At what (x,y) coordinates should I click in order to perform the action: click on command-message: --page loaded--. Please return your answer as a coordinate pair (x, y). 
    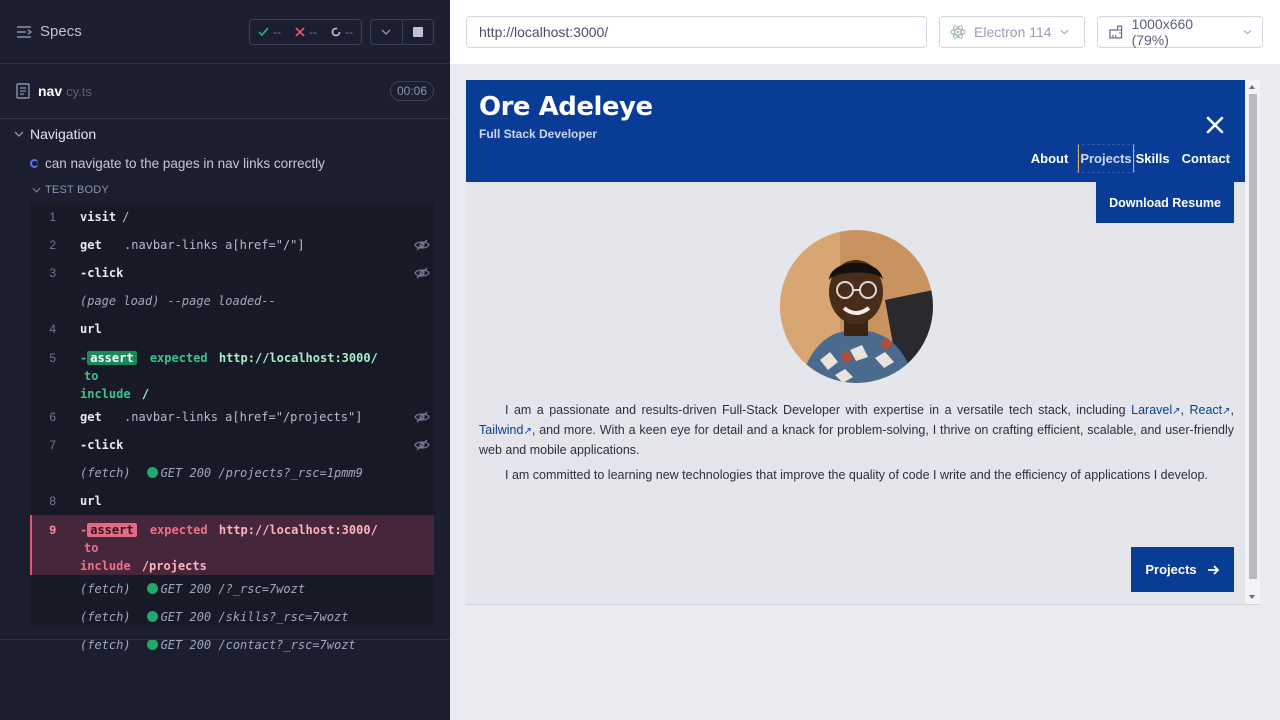
    Looking at the image, I should click on (221, 301).